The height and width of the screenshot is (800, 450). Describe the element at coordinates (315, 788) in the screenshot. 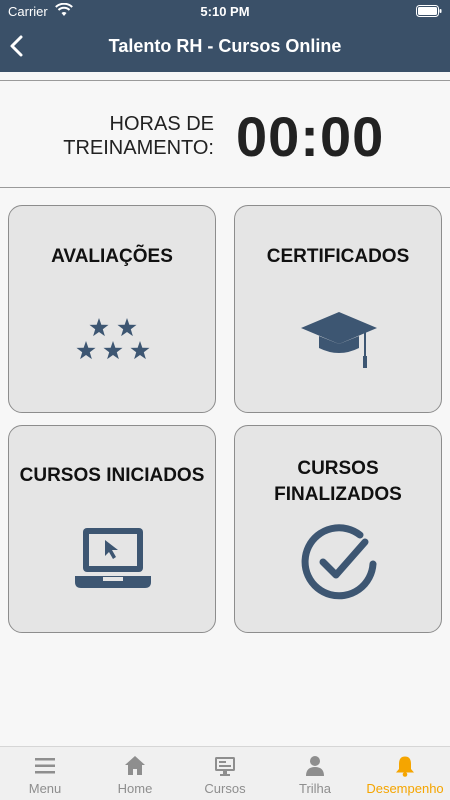

I see `tab-label: Trilha` at that location.